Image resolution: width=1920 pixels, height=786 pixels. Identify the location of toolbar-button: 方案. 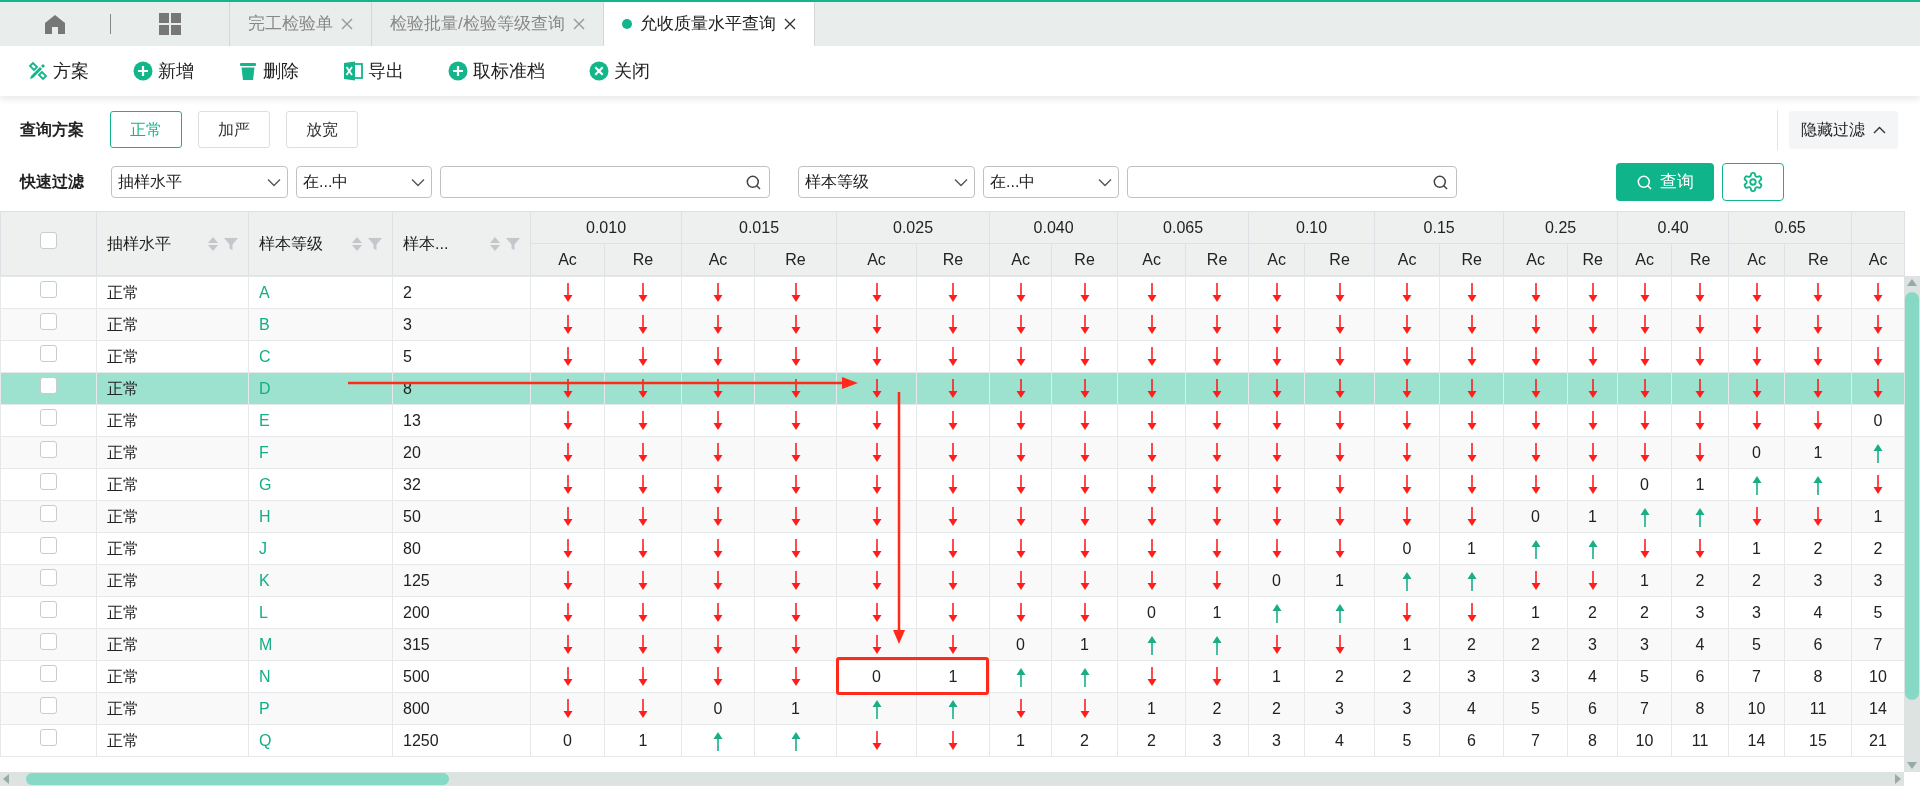
(58, 71).